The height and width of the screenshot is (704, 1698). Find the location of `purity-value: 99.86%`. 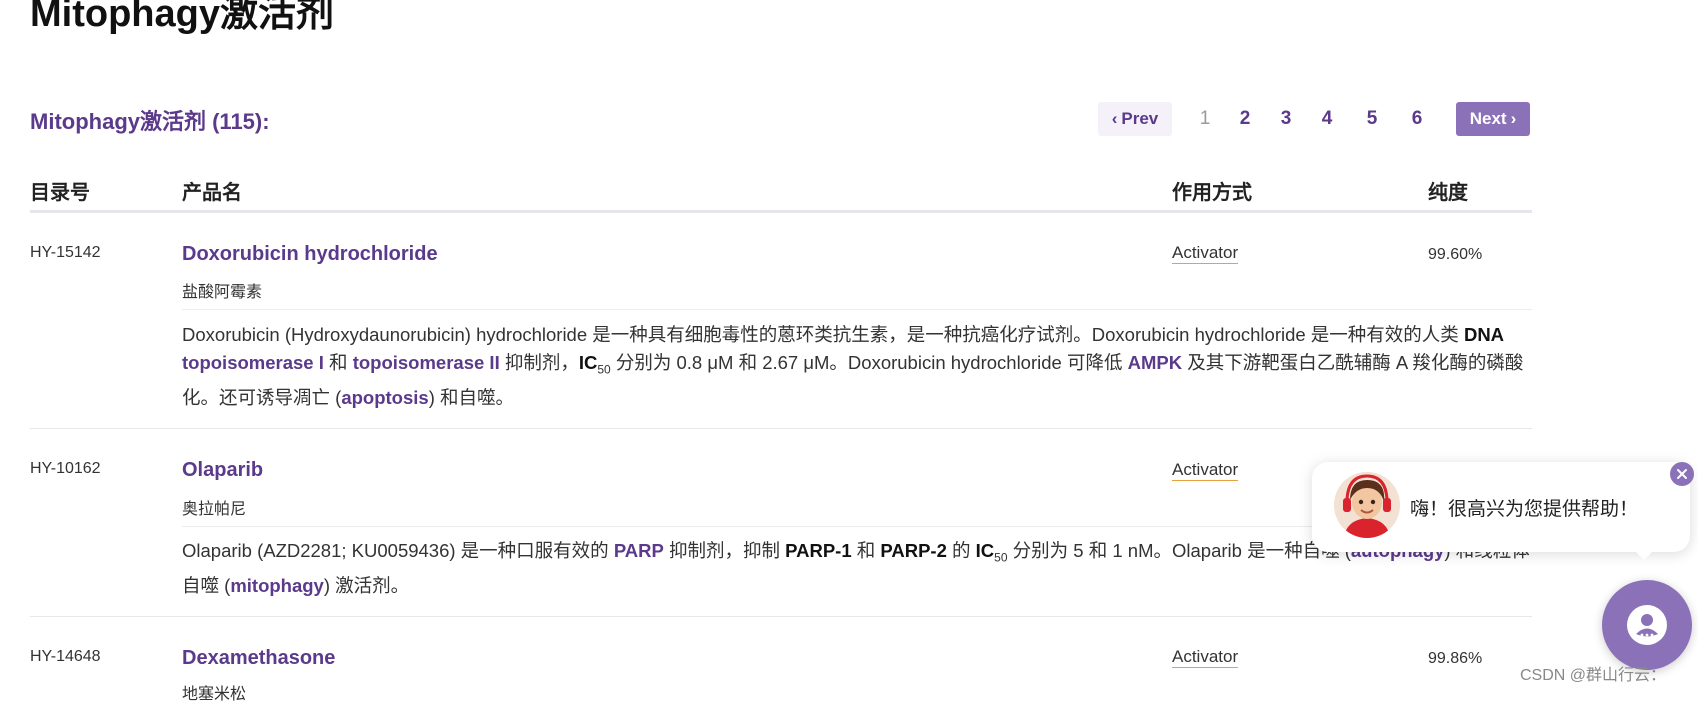

purity-value: 99.86% is located at coordinates (1455, 658).